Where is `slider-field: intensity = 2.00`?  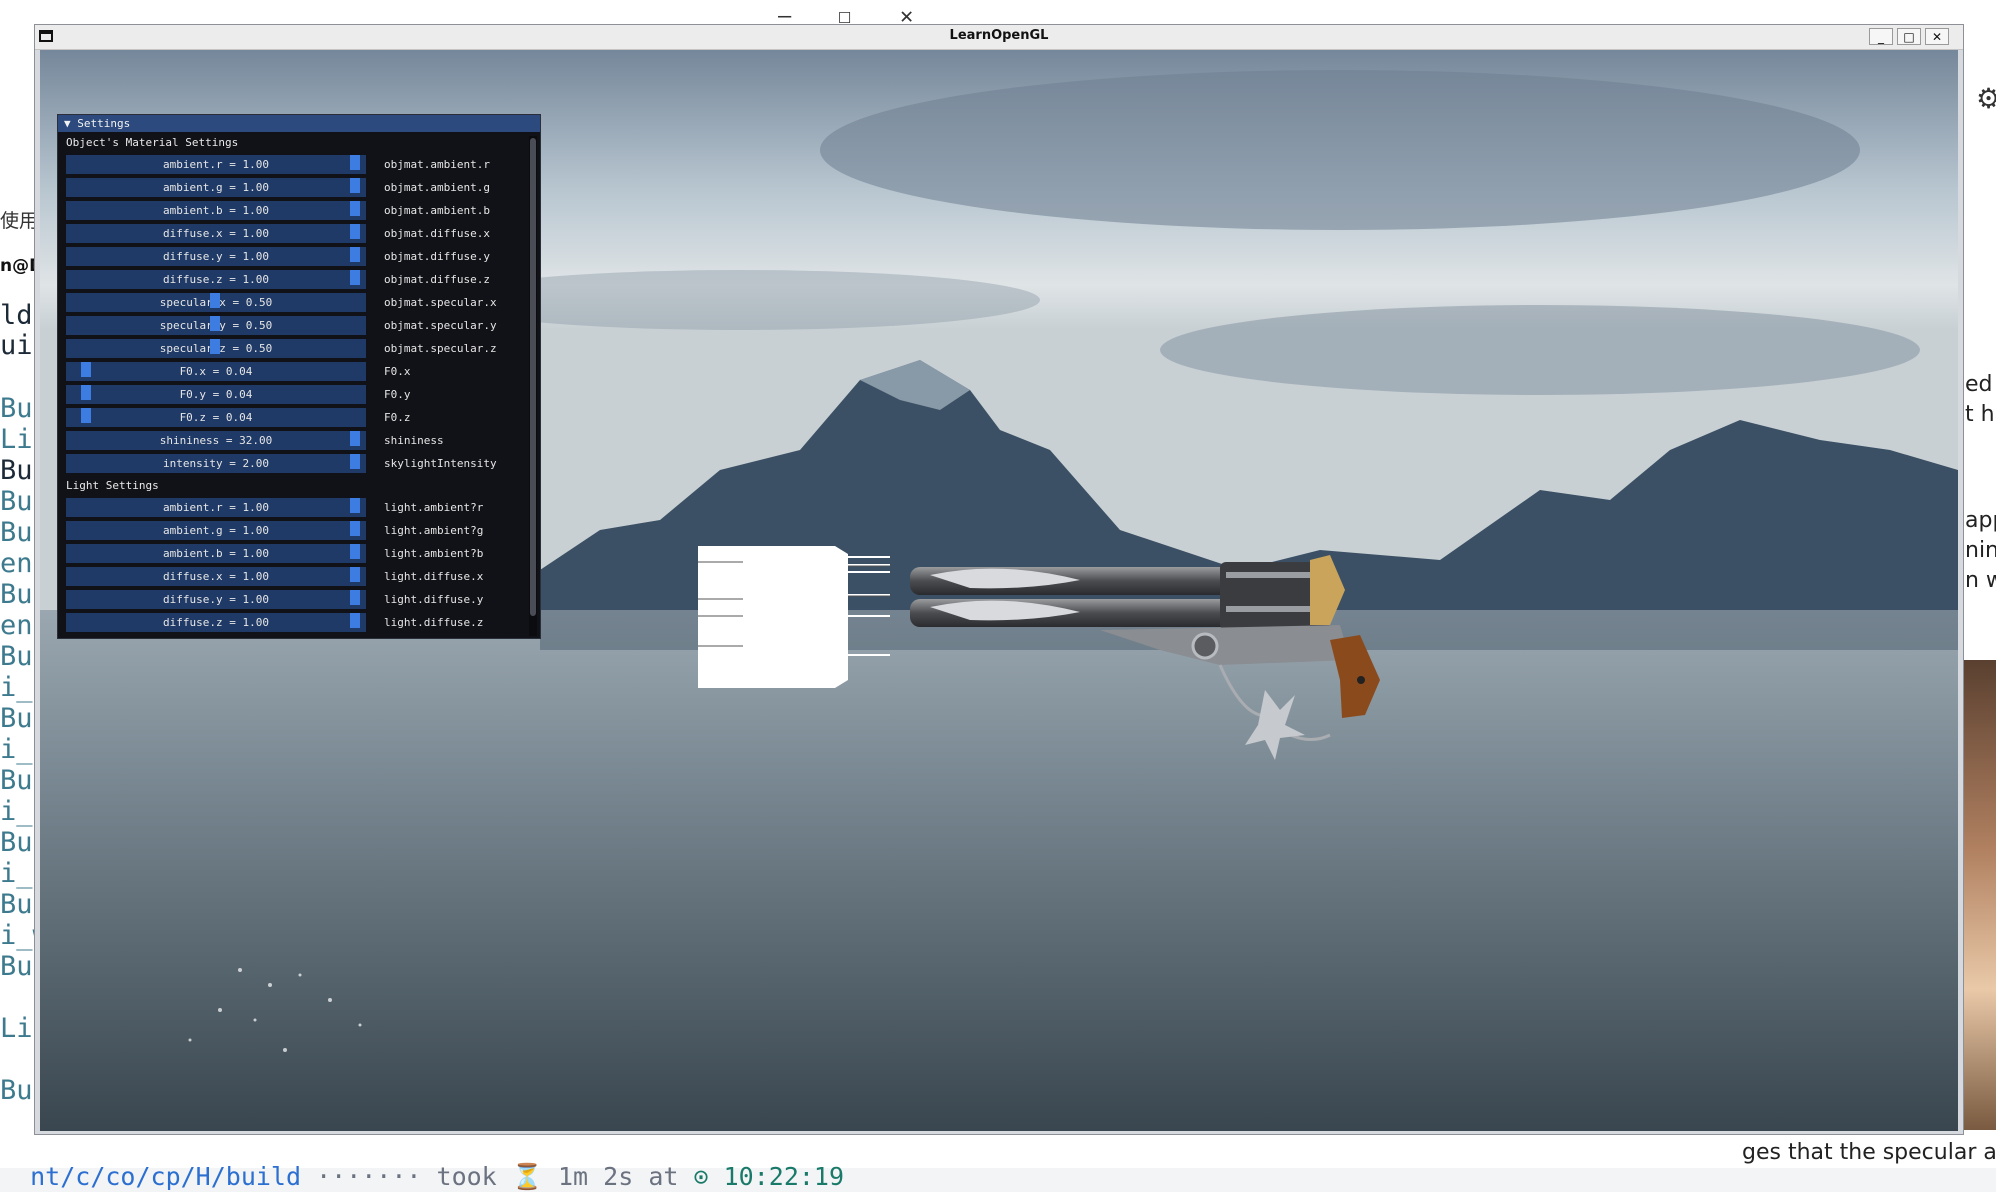 slider-field: intensity = 2.00 is located at coordinates (216, 463).